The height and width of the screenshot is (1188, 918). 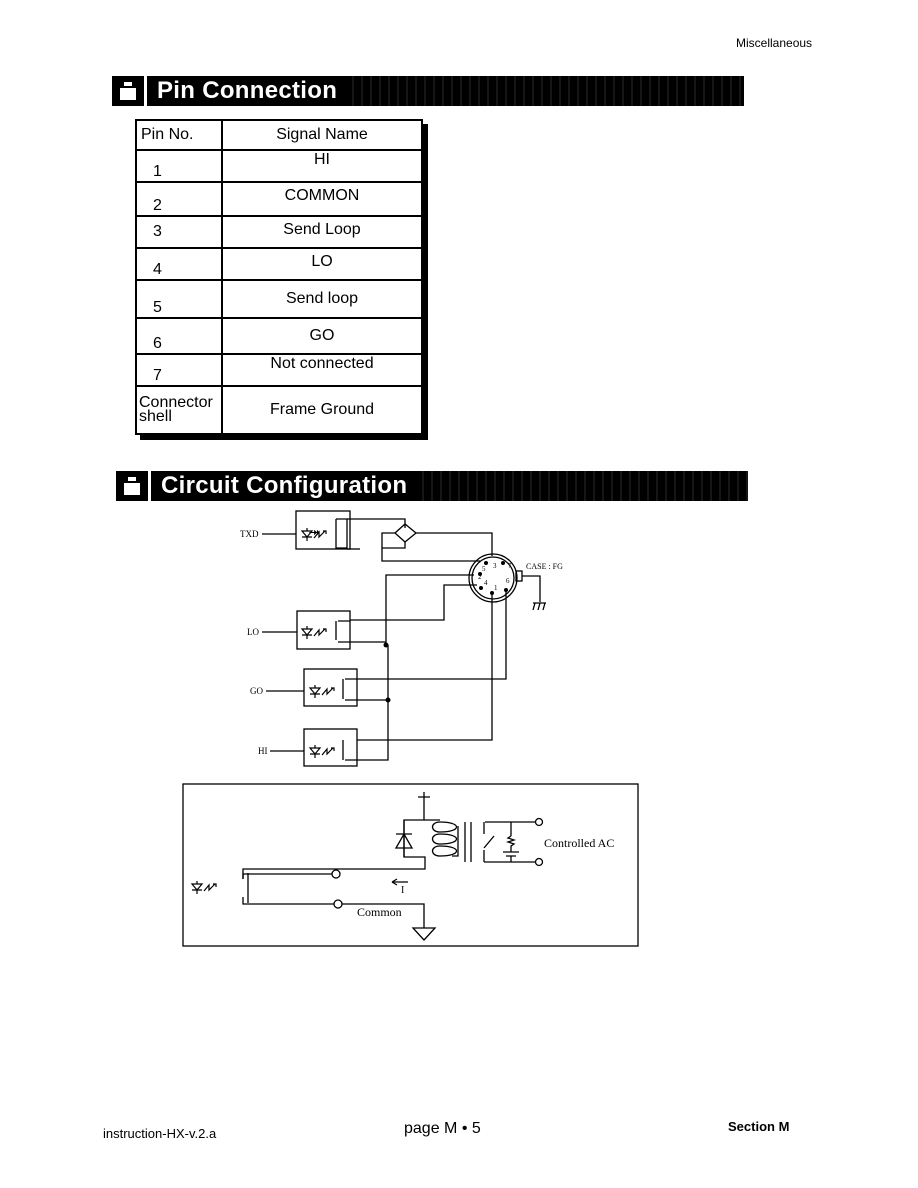 I want to click on input-label-hi: HI, so click(x=263, y=751).